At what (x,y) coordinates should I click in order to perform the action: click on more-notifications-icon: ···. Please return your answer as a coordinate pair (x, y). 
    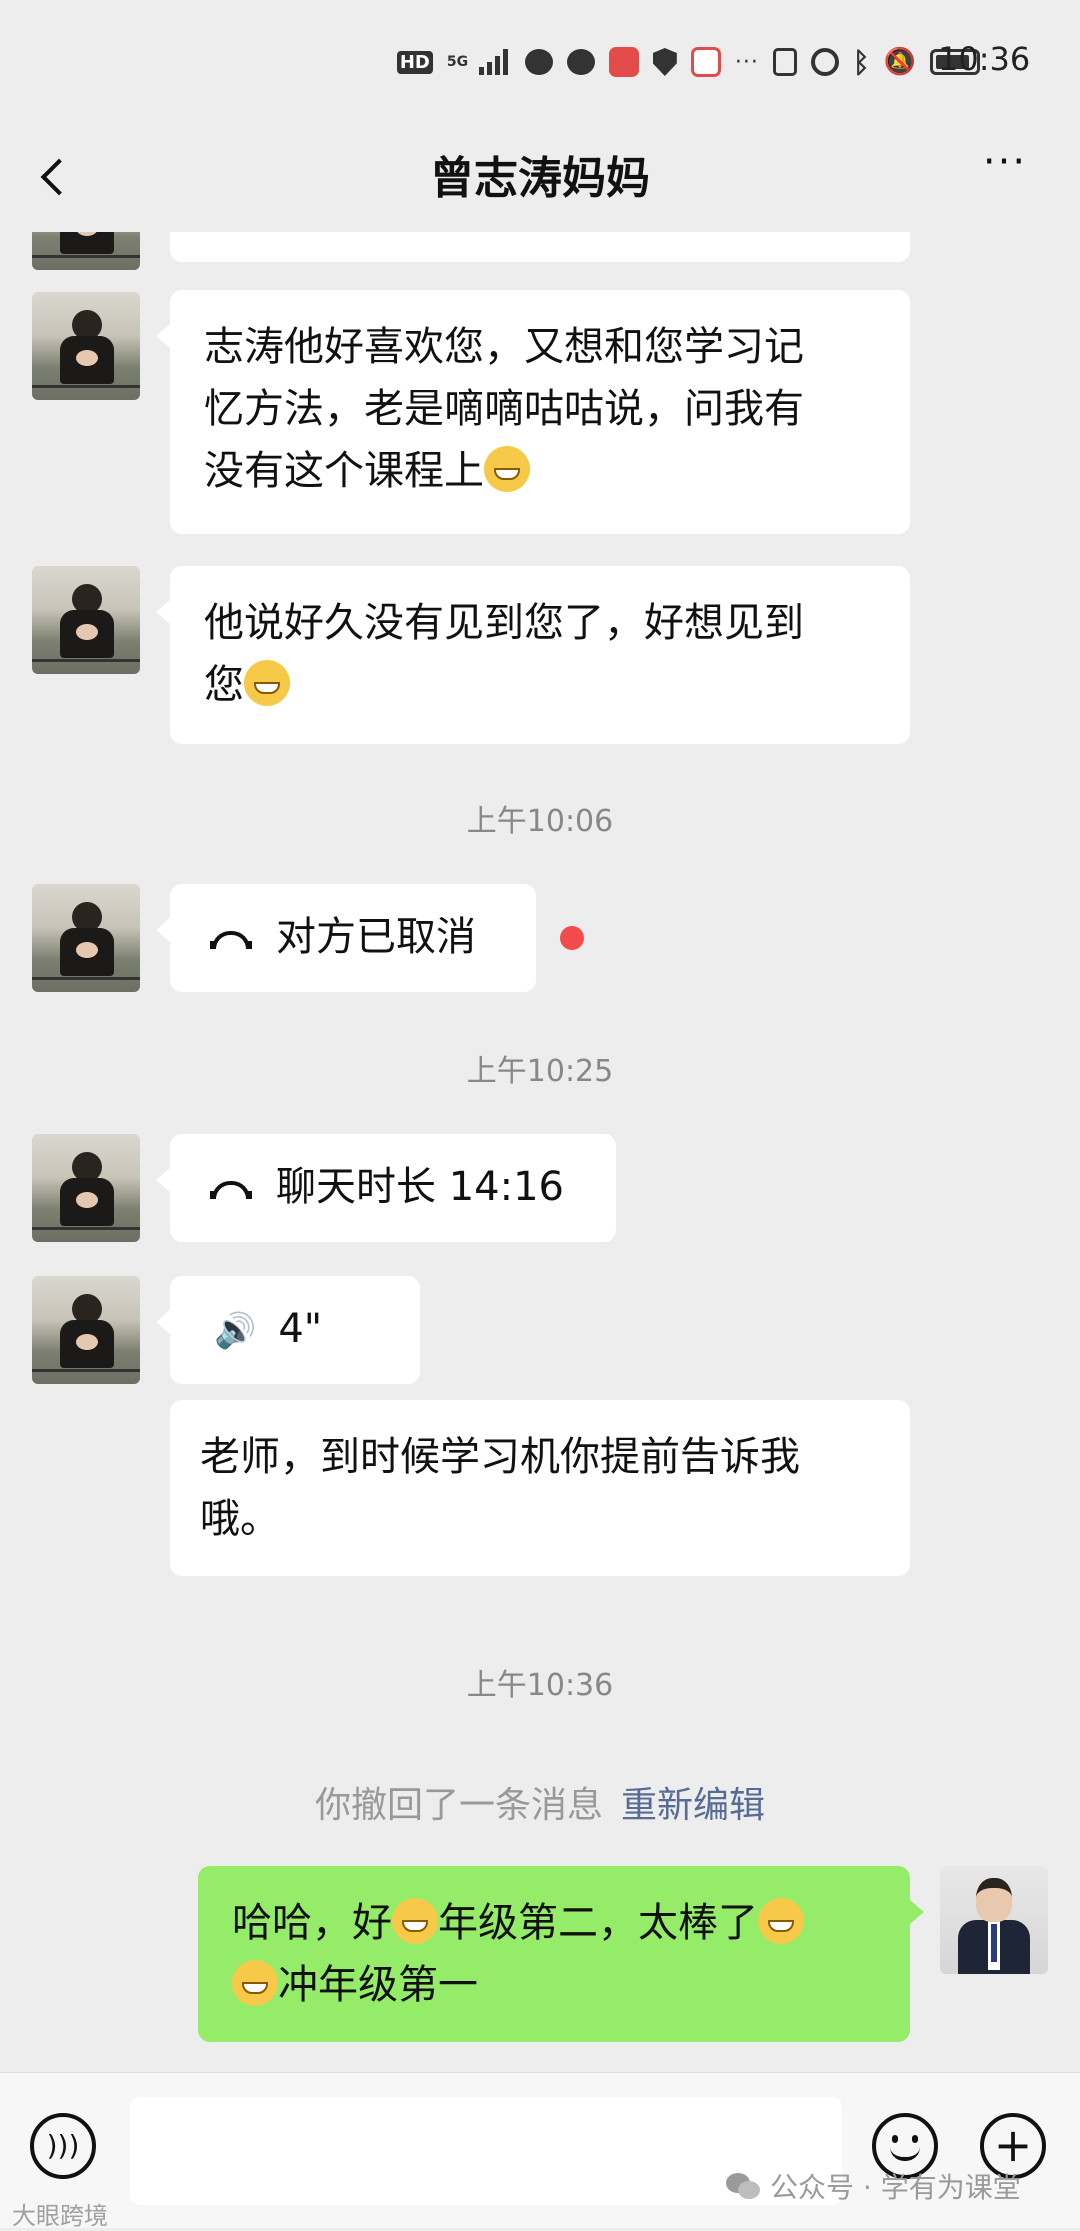
    Looking at the image, I should click on (746, 62).